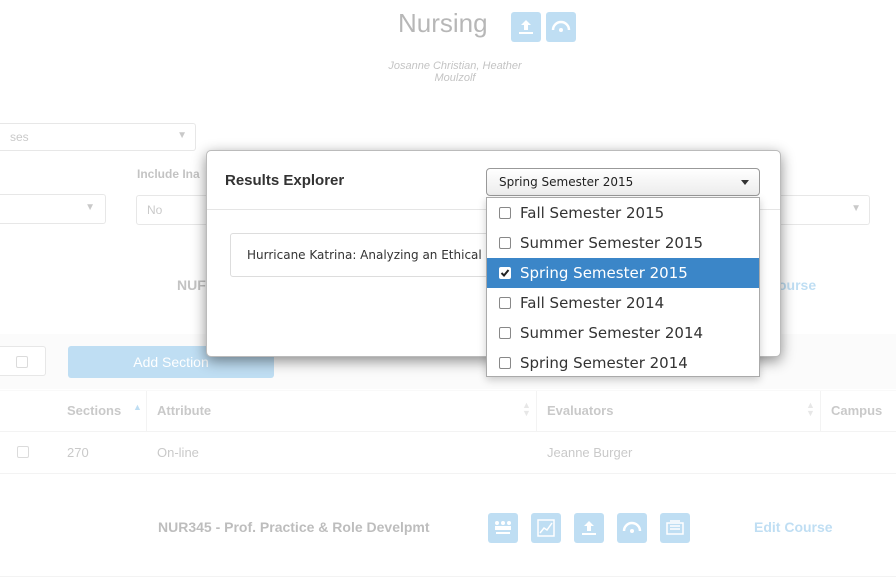  What do you see at coordinates (285, 180) in the screenshot?
I see `modal-title: Results Explorer` at bounding box center [285, 180].